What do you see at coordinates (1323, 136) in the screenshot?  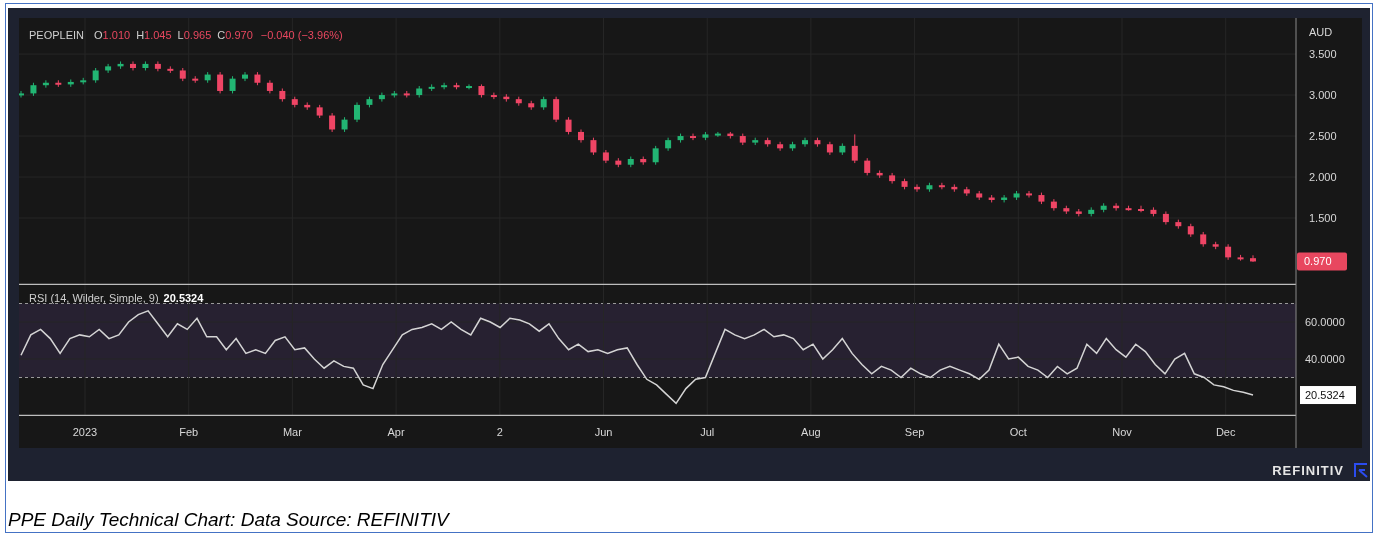 I see `axis-label: 2.500` at bounding box center [1323, 136].